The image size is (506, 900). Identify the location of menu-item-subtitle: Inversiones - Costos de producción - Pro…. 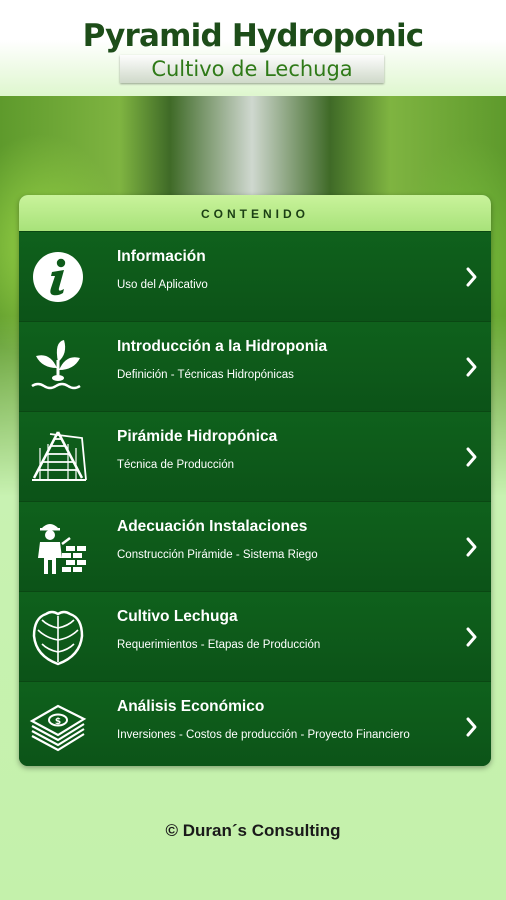
(263, 735).